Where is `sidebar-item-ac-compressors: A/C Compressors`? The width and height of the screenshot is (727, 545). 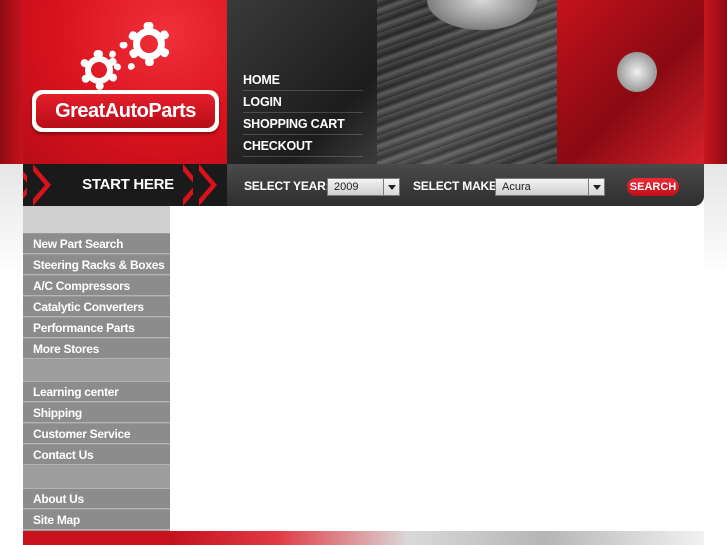
sidebar-item-ac-compressors: A/C Compressors is located at coordinates (96, 286).